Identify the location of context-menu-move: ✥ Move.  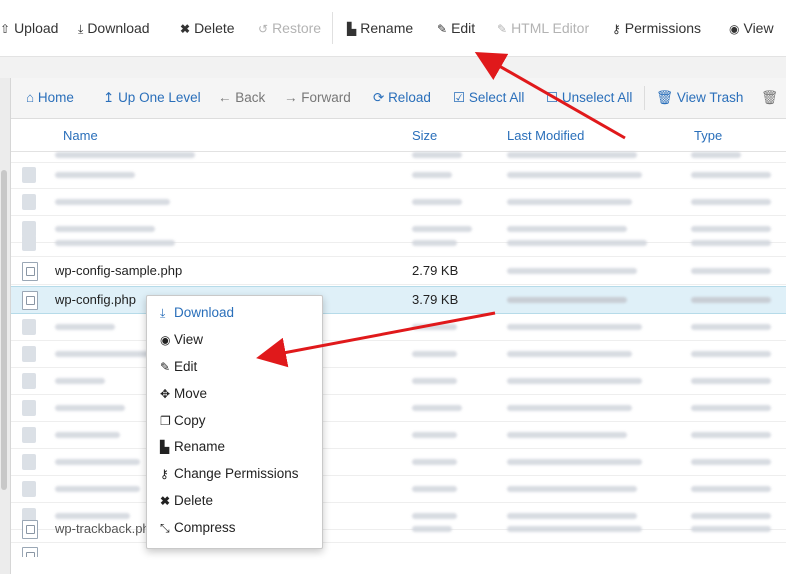
(183, 393).